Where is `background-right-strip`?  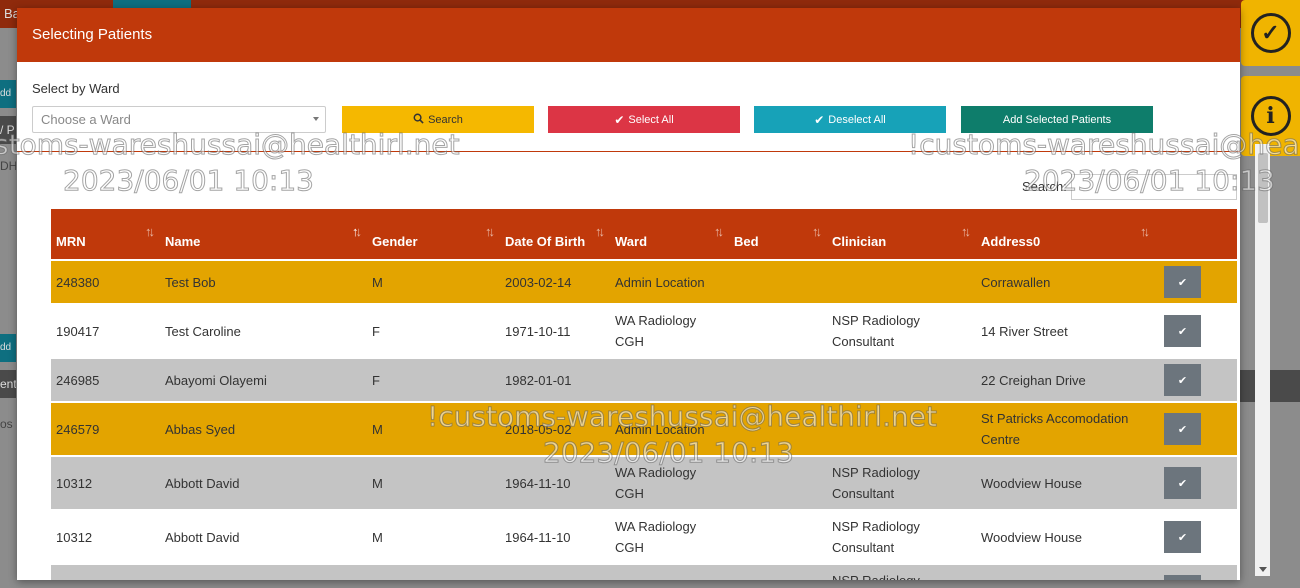 background-right-strip is located at coordinates (1270, 386).